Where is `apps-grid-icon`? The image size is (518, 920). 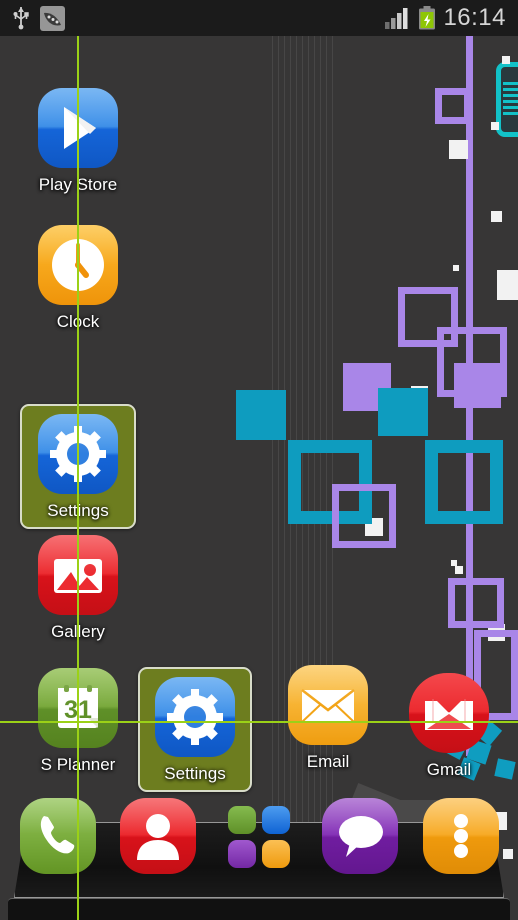 apps-grid-icon is located at coordinates (259, 837).